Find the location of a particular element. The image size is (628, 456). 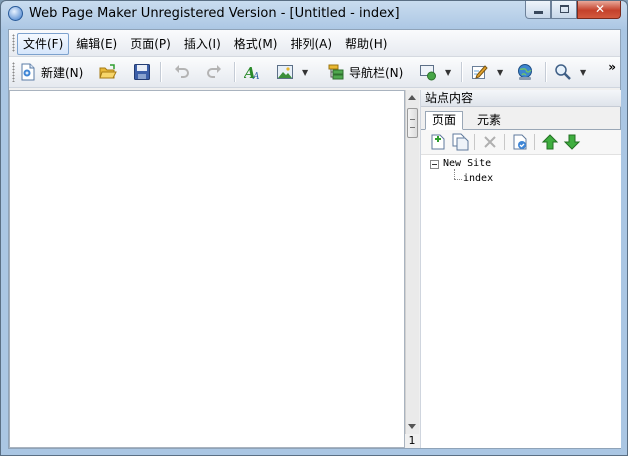

save-button is located at coordinates (142, 72).